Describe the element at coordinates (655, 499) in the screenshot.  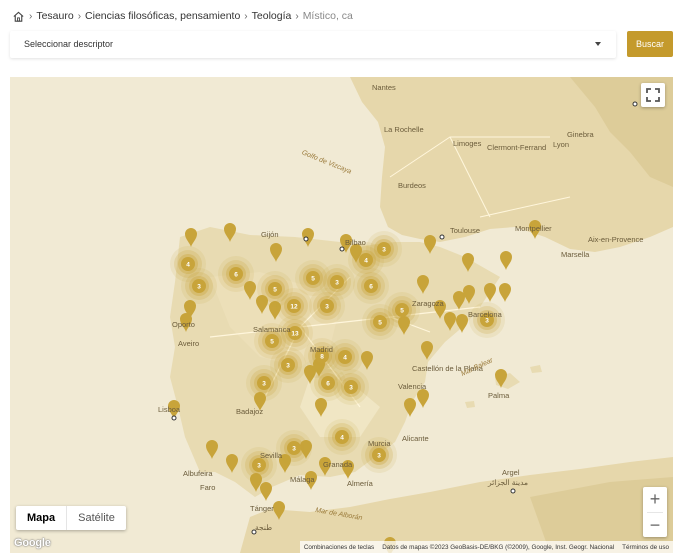
I see `zoom-in-button: +` at that location.